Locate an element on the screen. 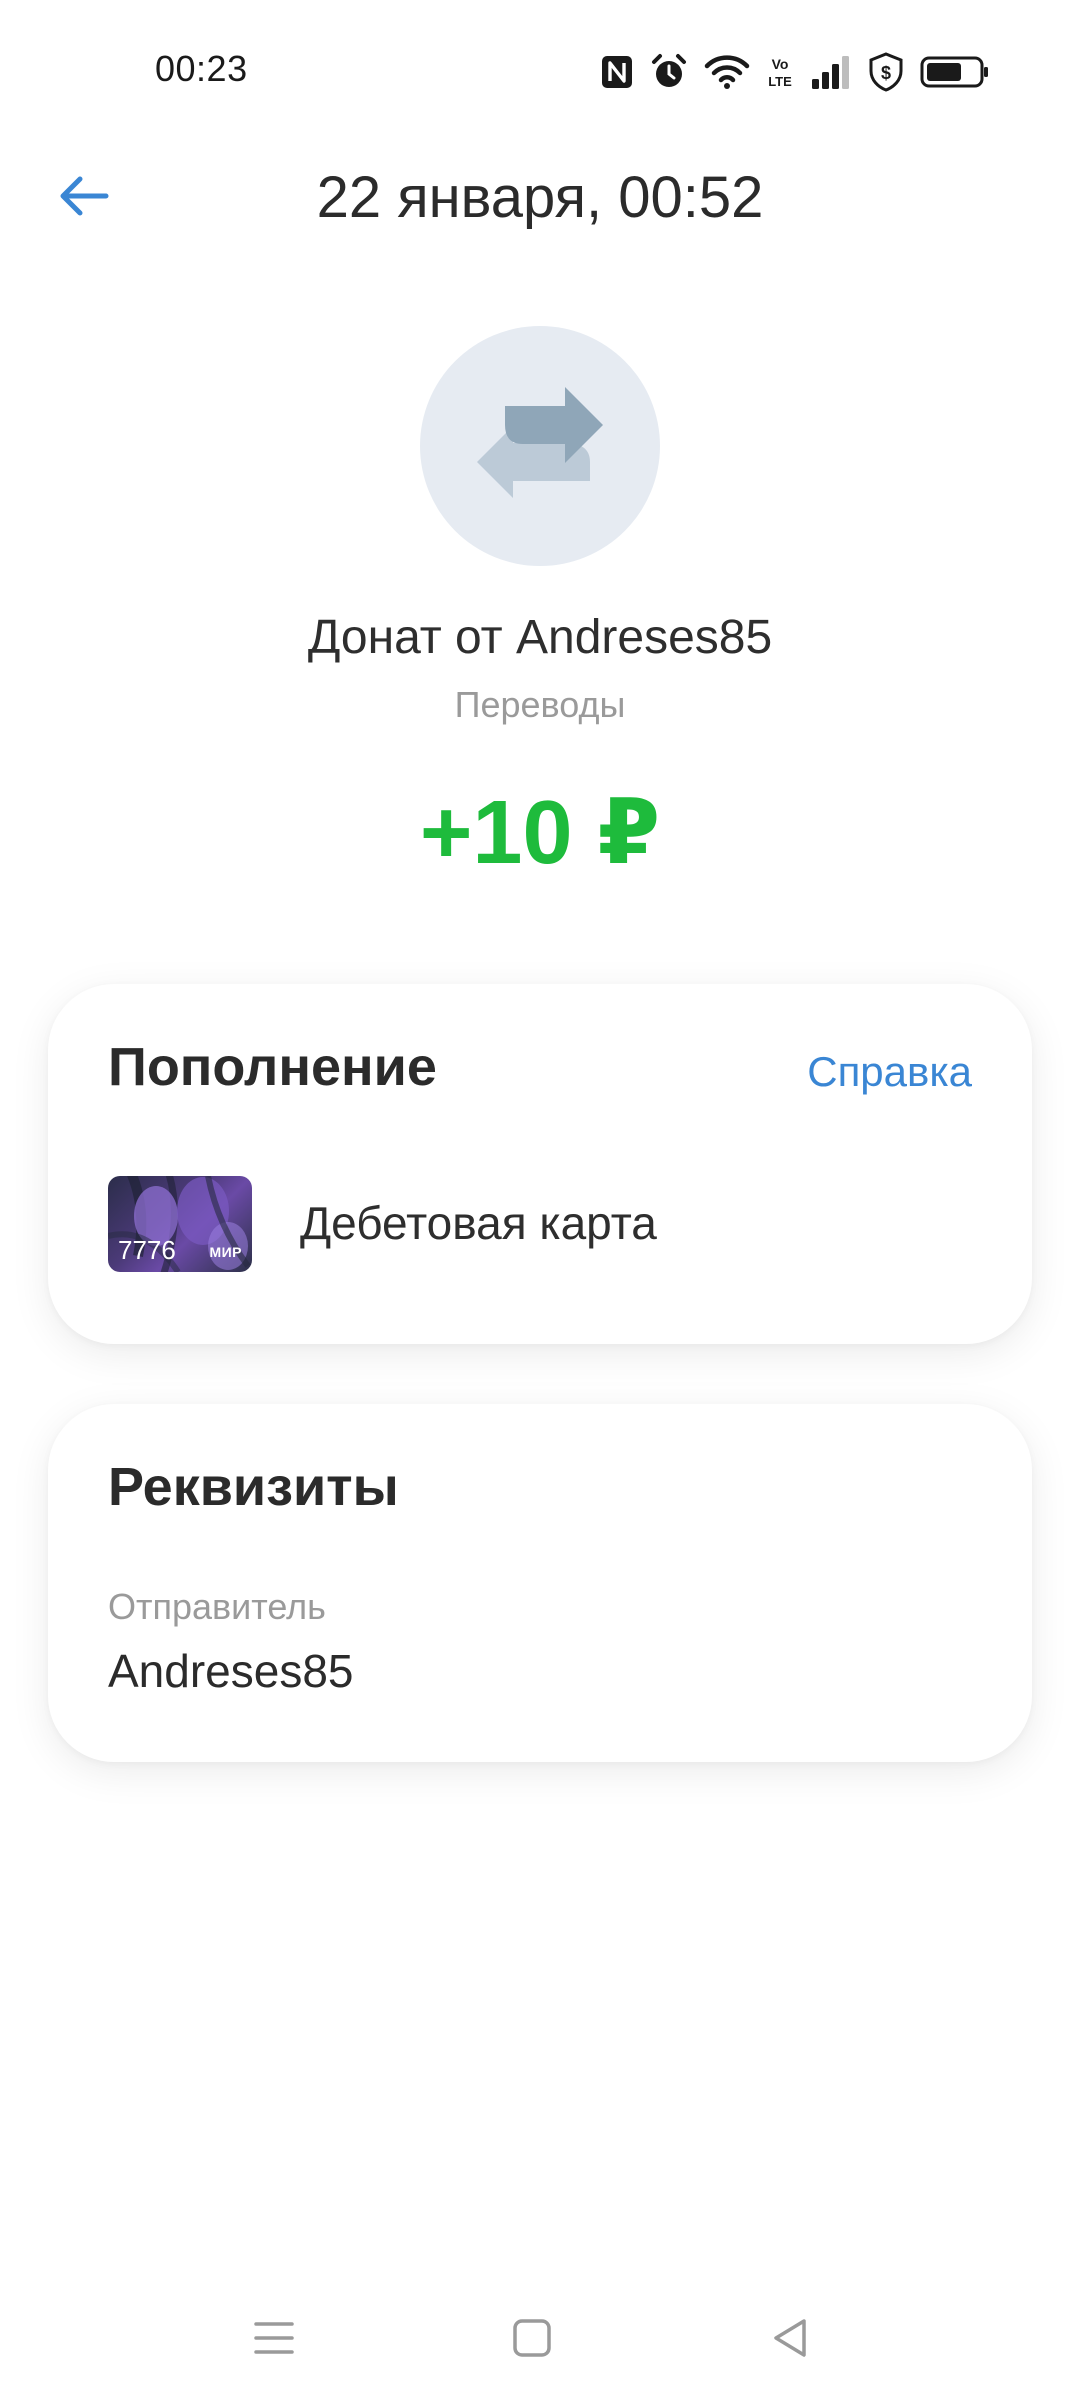 This screenshot has width=1080, height=2400. operation-amount: +10 ₽ is located at coordinates (540, 833).